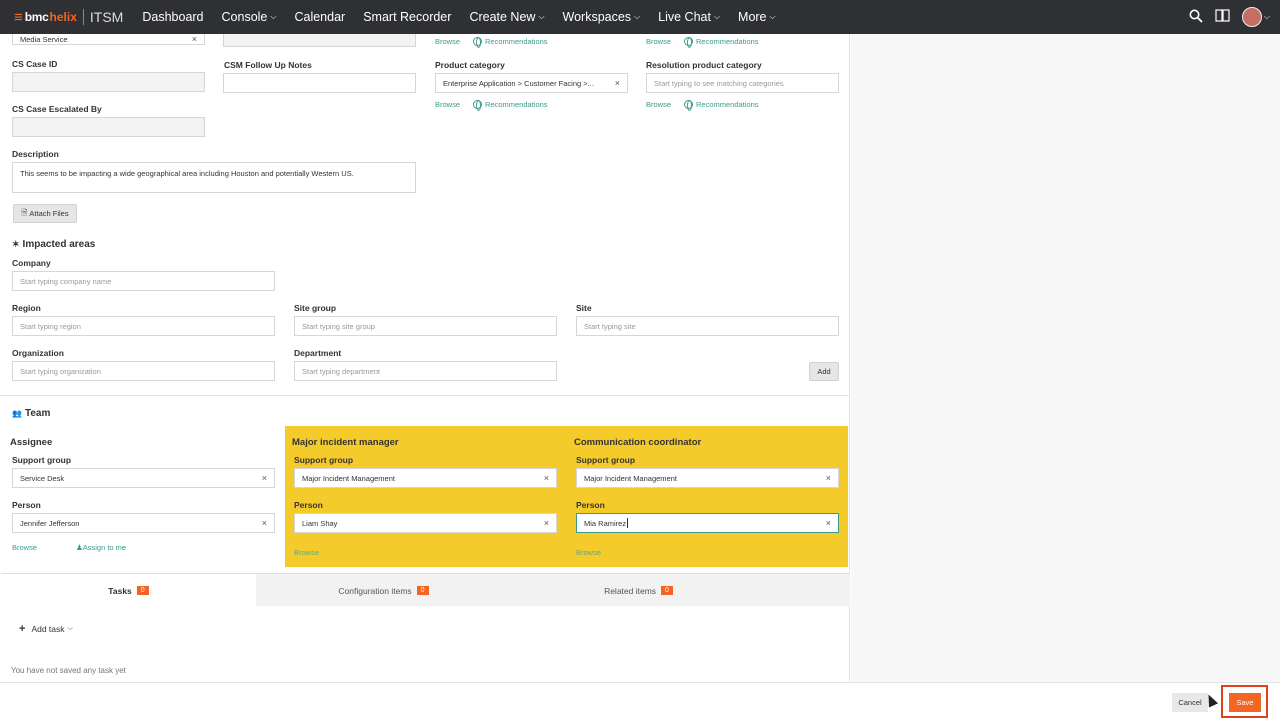  I want to click on tab-related-items: Related items 0, so click(638, 590).